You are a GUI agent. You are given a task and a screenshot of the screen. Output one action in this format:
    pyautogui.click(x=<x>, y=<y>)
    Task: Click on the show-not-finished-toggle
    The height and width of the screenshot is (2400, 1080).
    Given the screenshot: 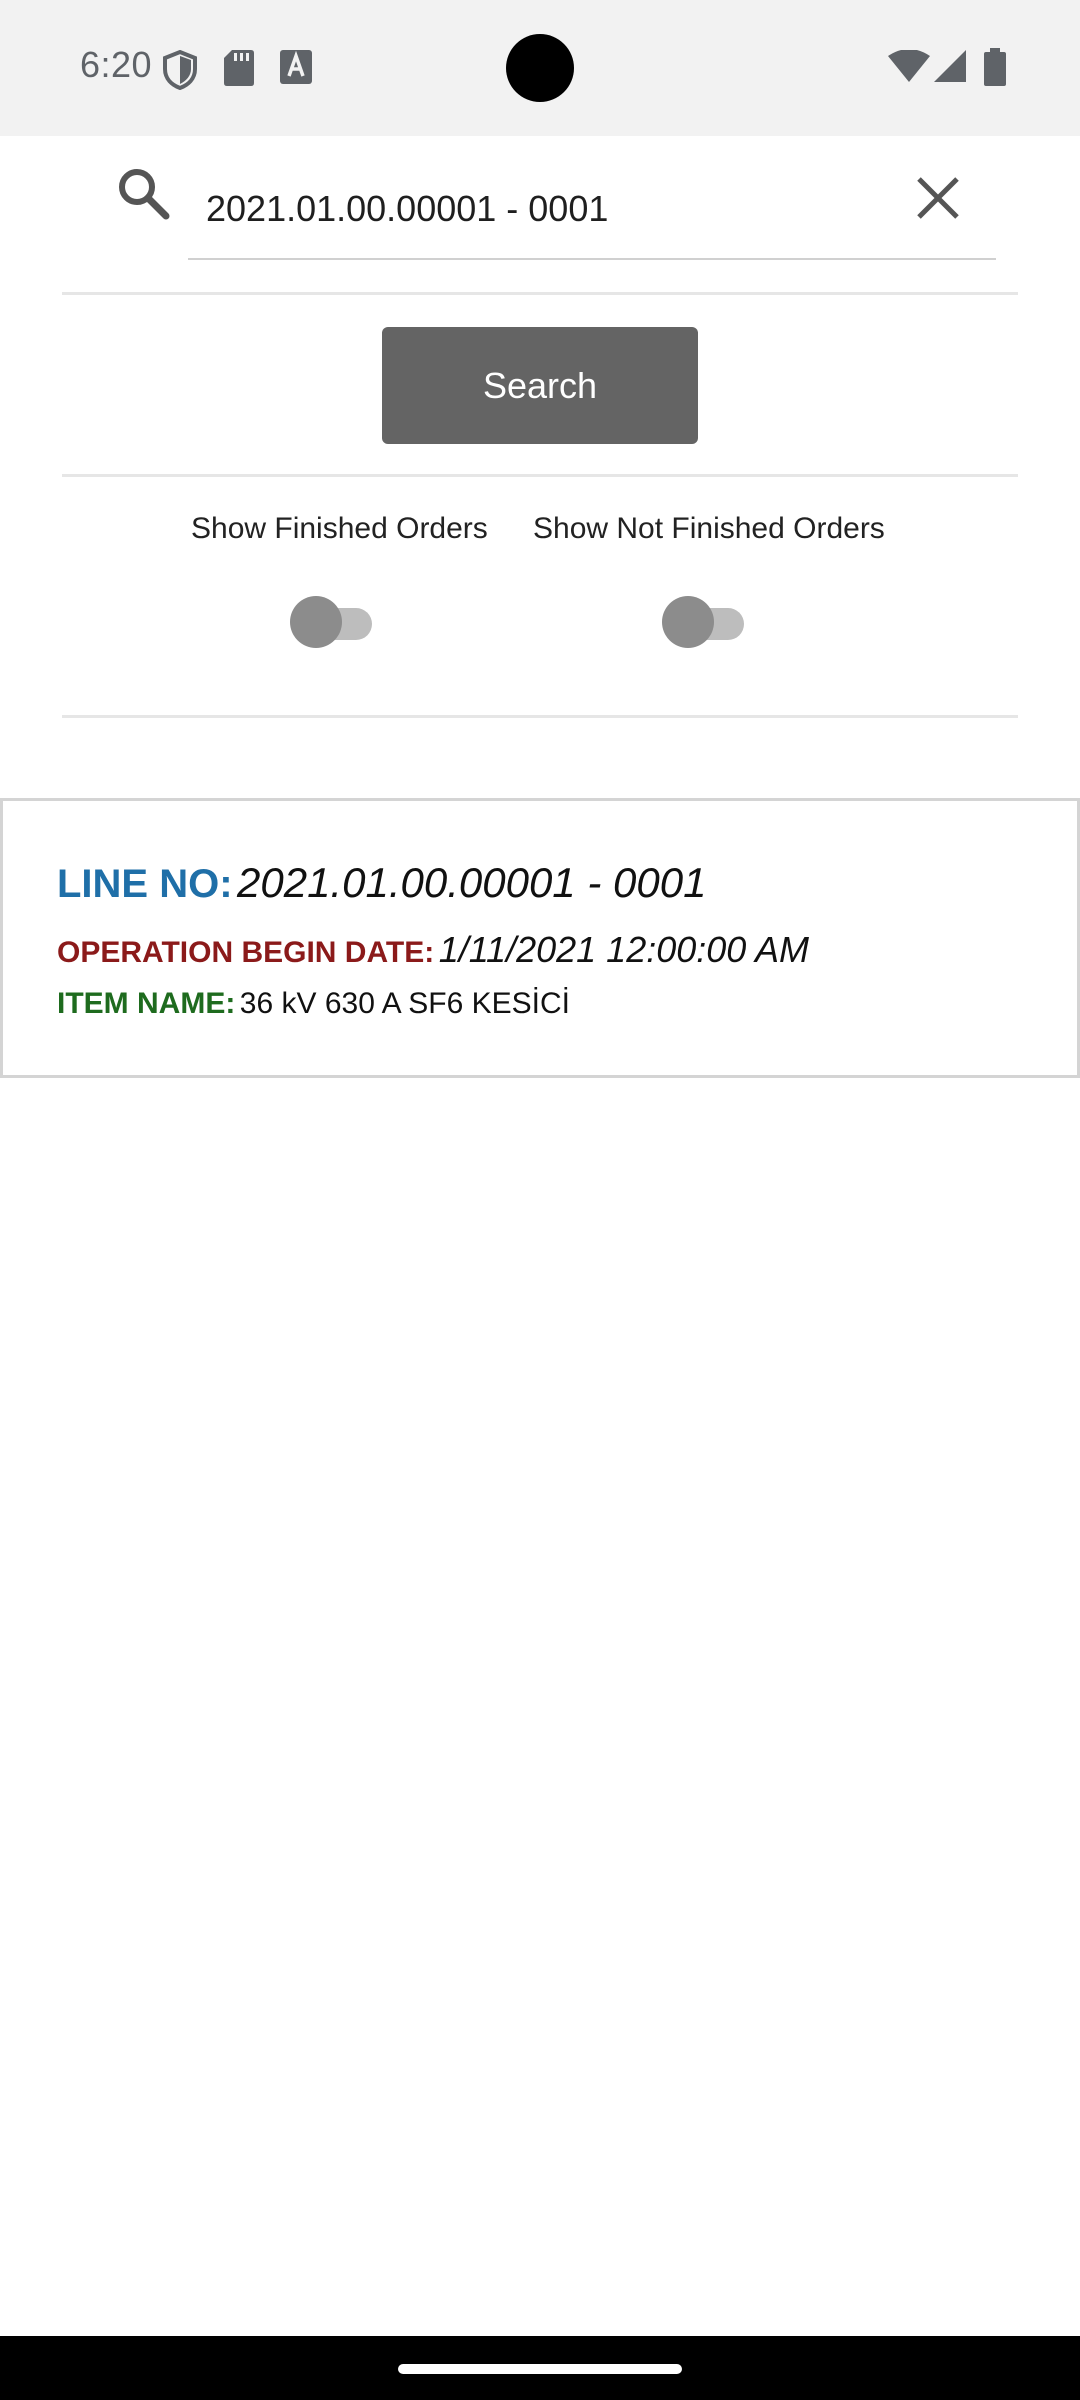 What is the action you would take?
    pyautogui.click(x=704, y=622)
    